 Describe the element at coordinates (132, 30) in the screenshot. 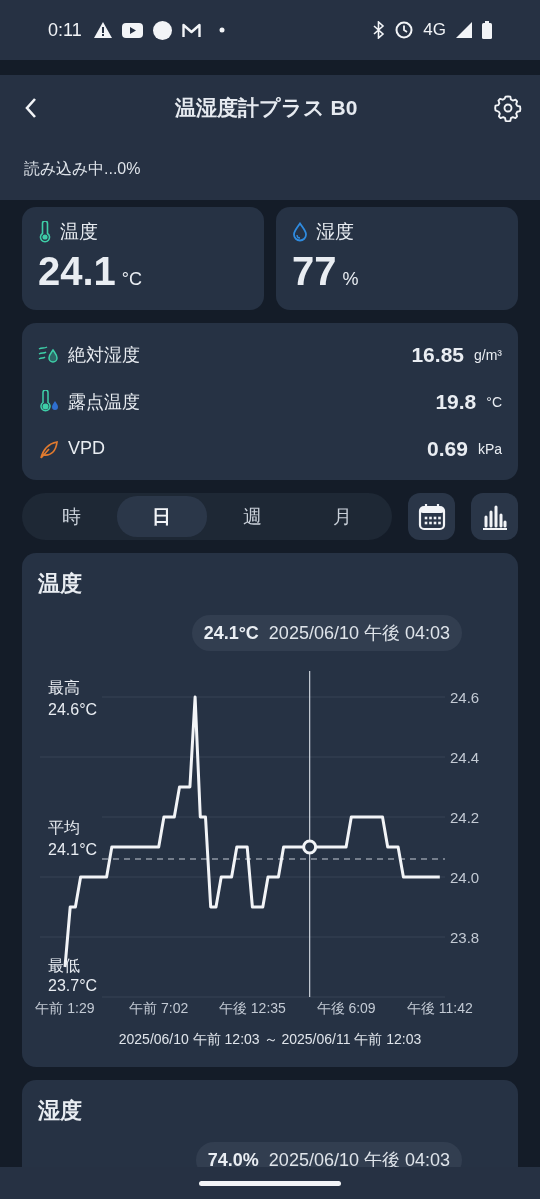

I see `play-icon` at that location.